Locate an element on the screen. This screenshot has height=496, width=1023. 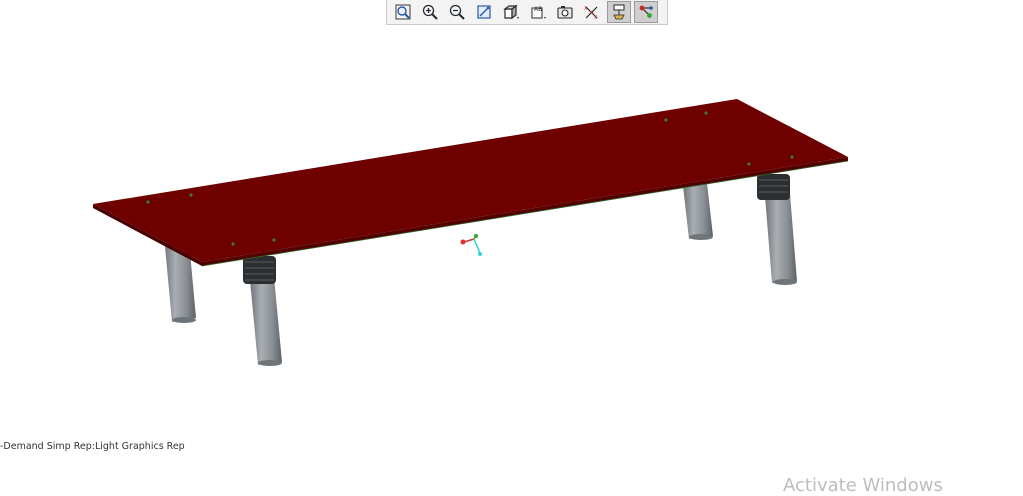
svg-text: AB is located at coordinates (538, 9).